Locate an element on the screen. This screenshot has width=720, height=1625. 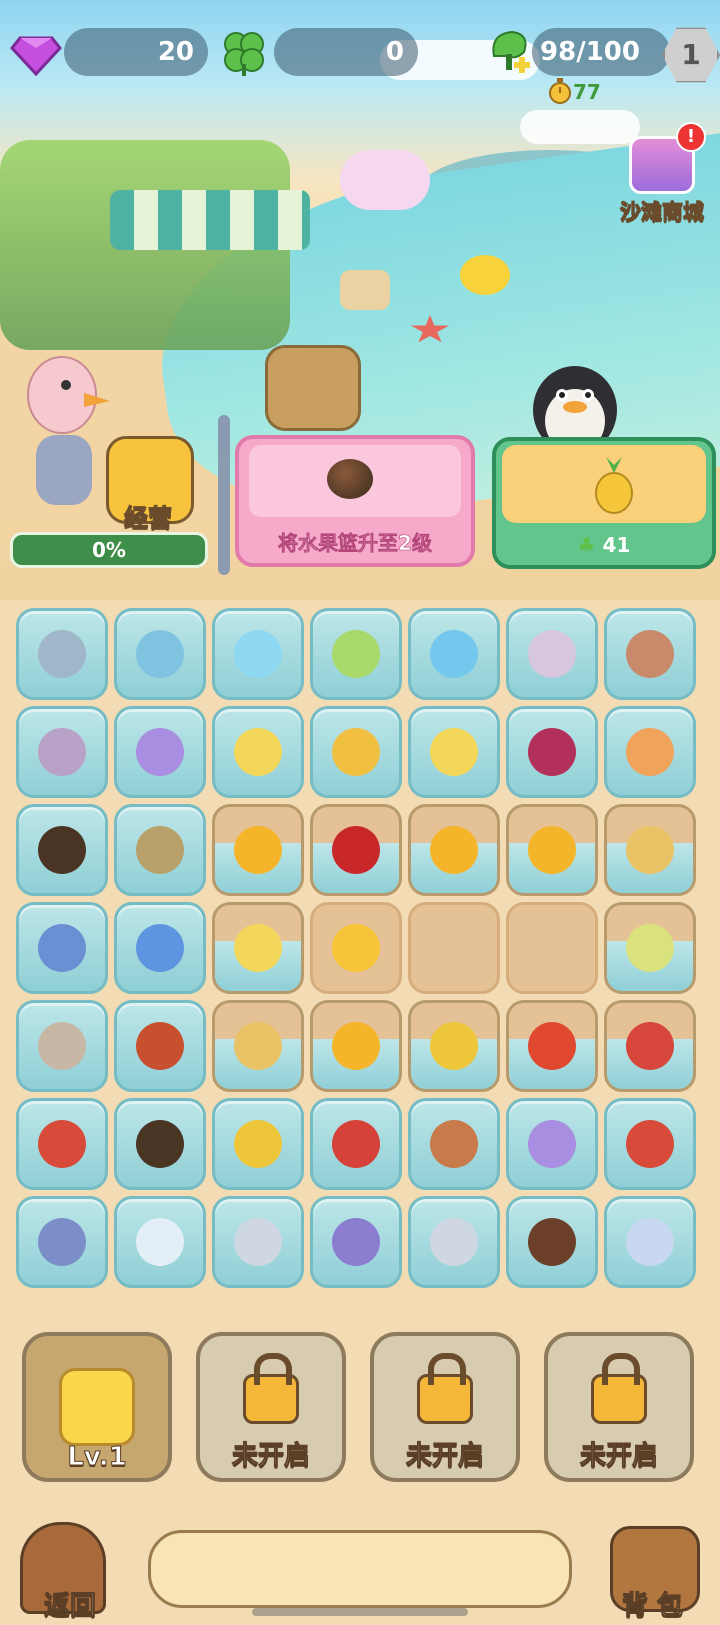
mirror-icon is located at coordinates (356, 1242).